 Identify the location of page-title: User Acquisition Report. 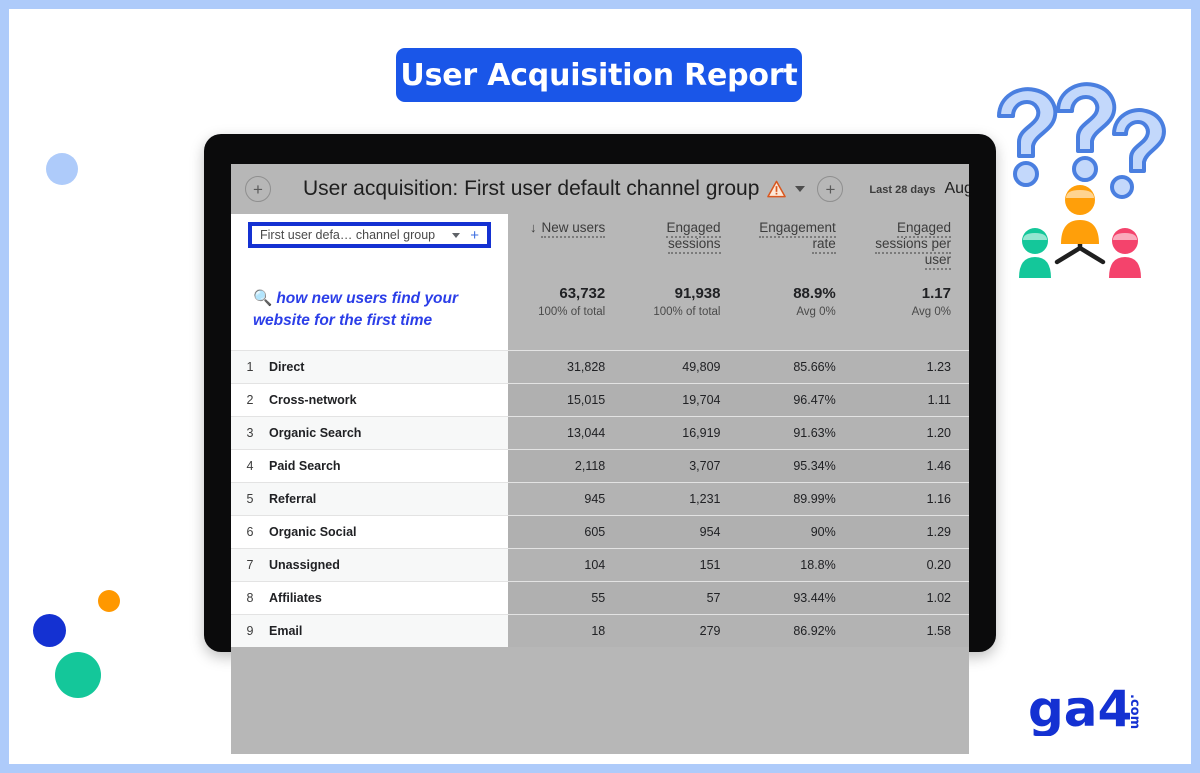
(599, 75).